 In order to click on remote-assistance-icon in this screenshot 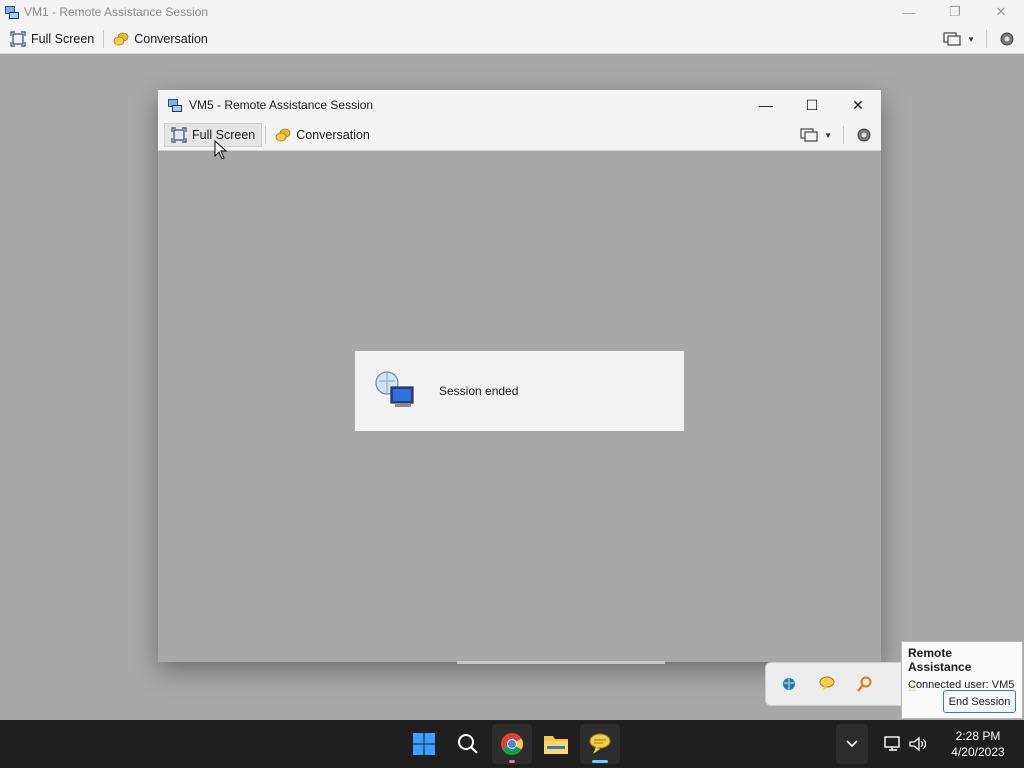, I will do `click(600, 743)`.